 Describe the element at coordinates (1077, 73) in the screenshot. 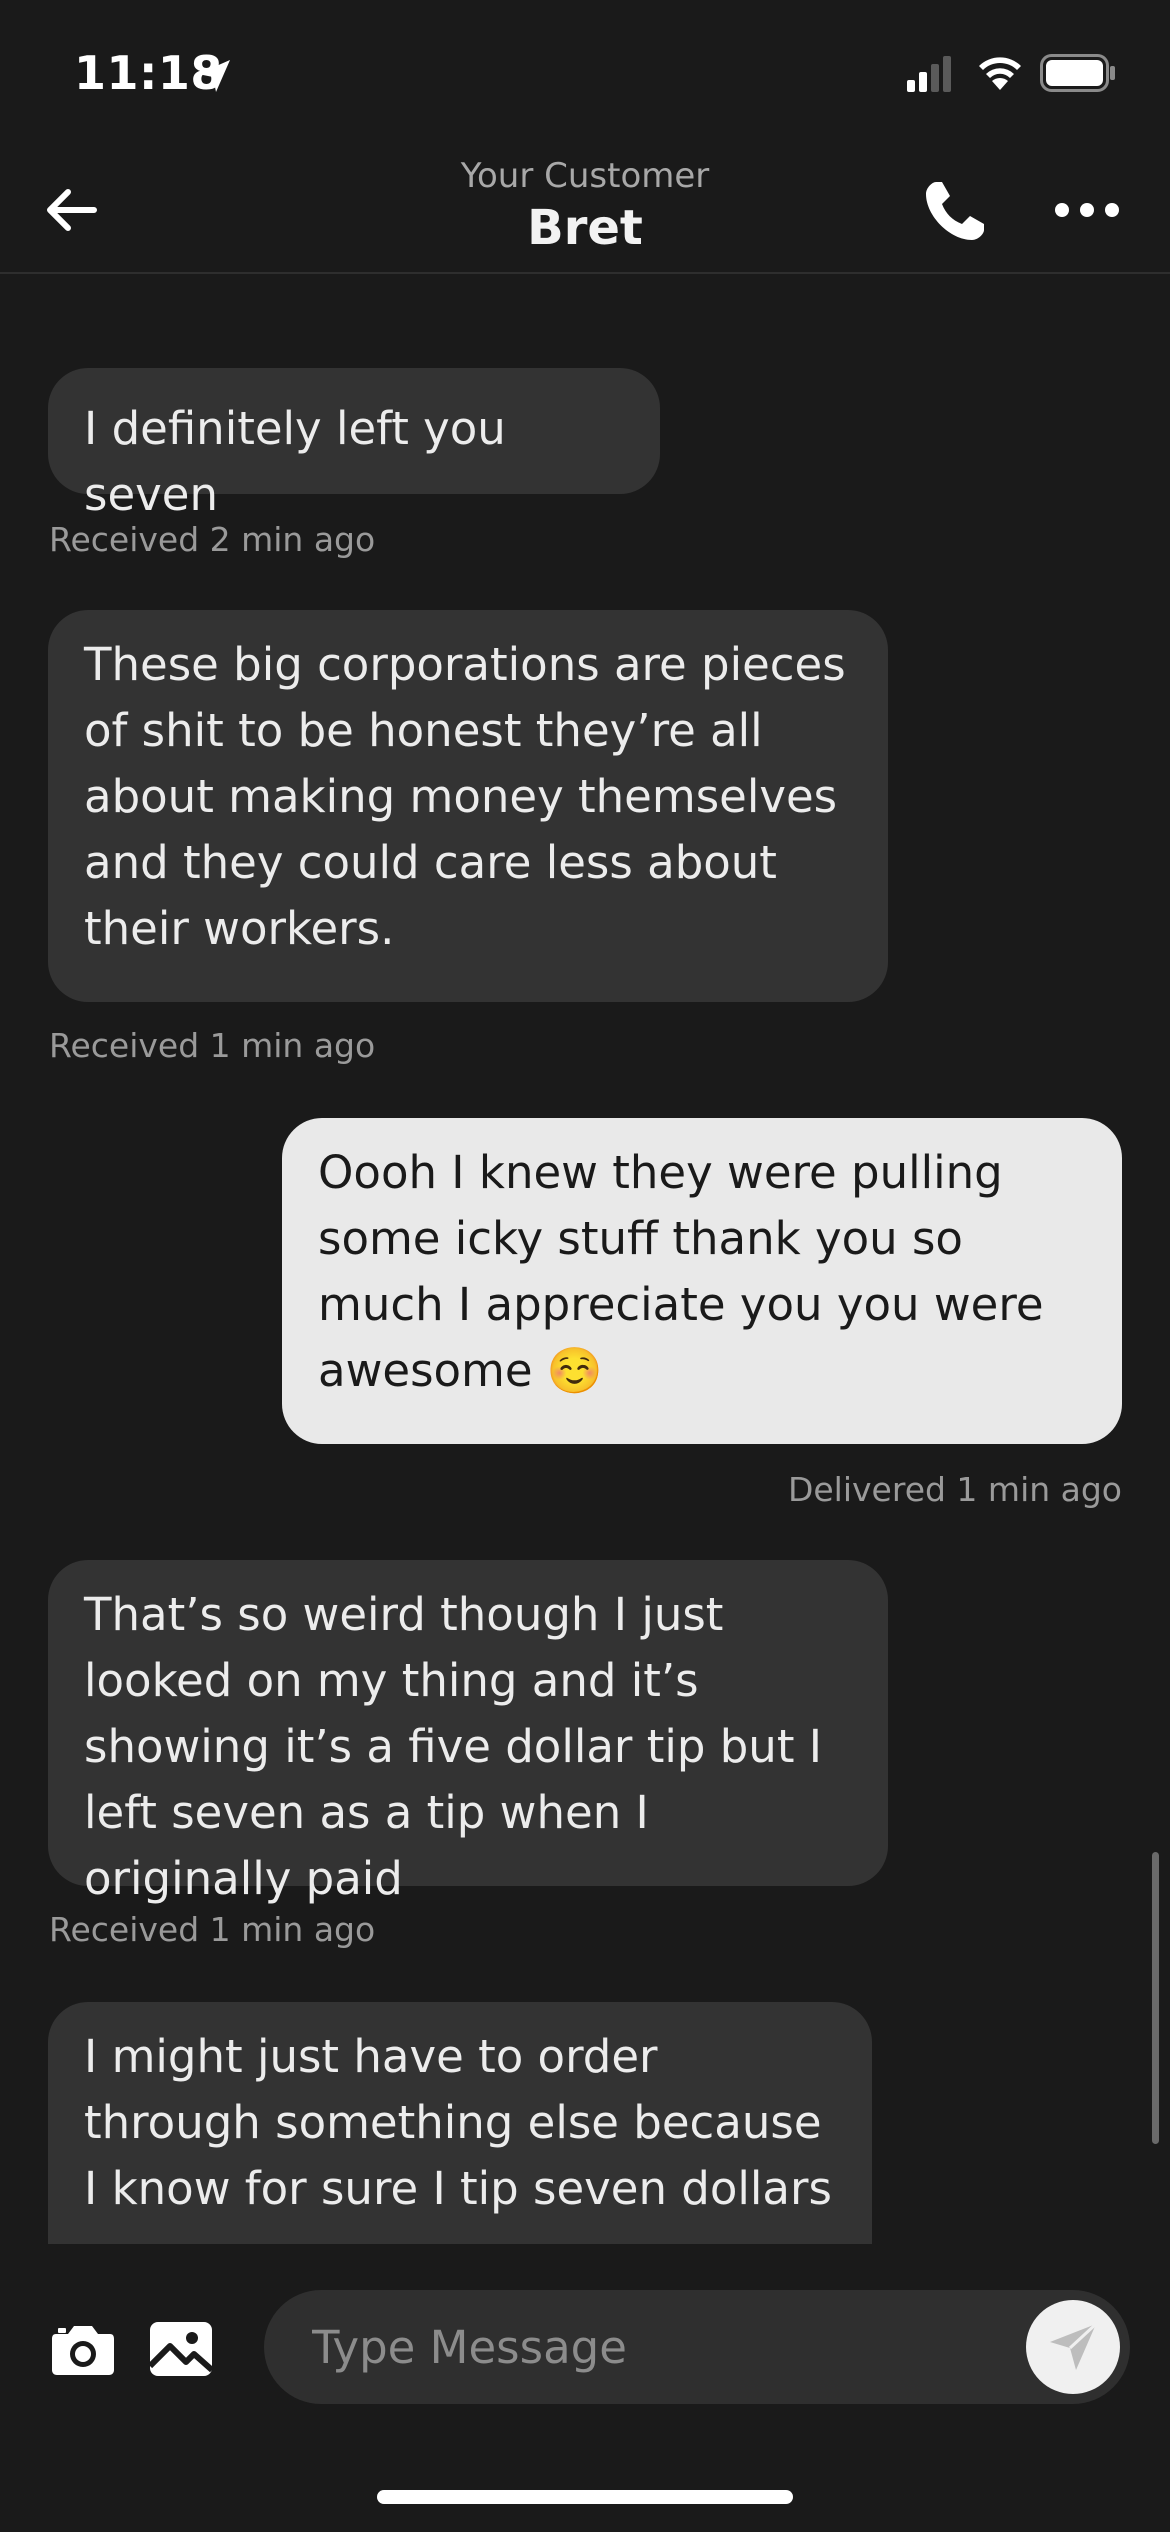

I see `battery-icon` at that location.